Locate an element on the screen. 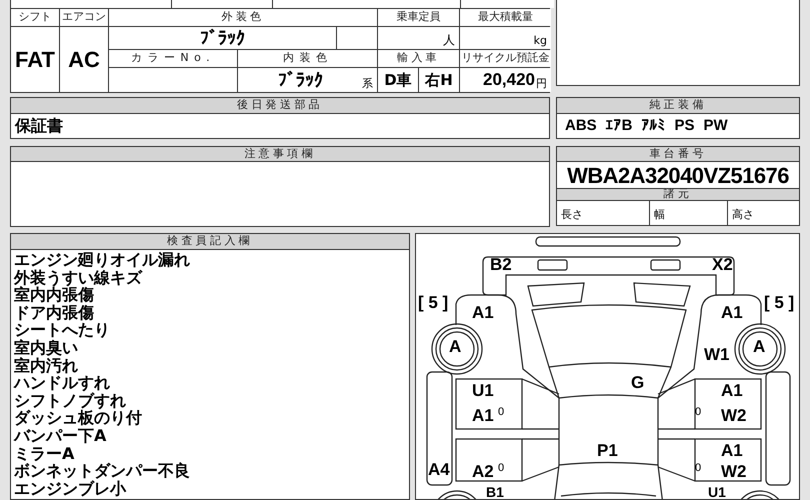 This screenshot has height=500, width=810. table-cell-text: ﾌﾞﾗｯｸ is located at coordinates (300, 80).